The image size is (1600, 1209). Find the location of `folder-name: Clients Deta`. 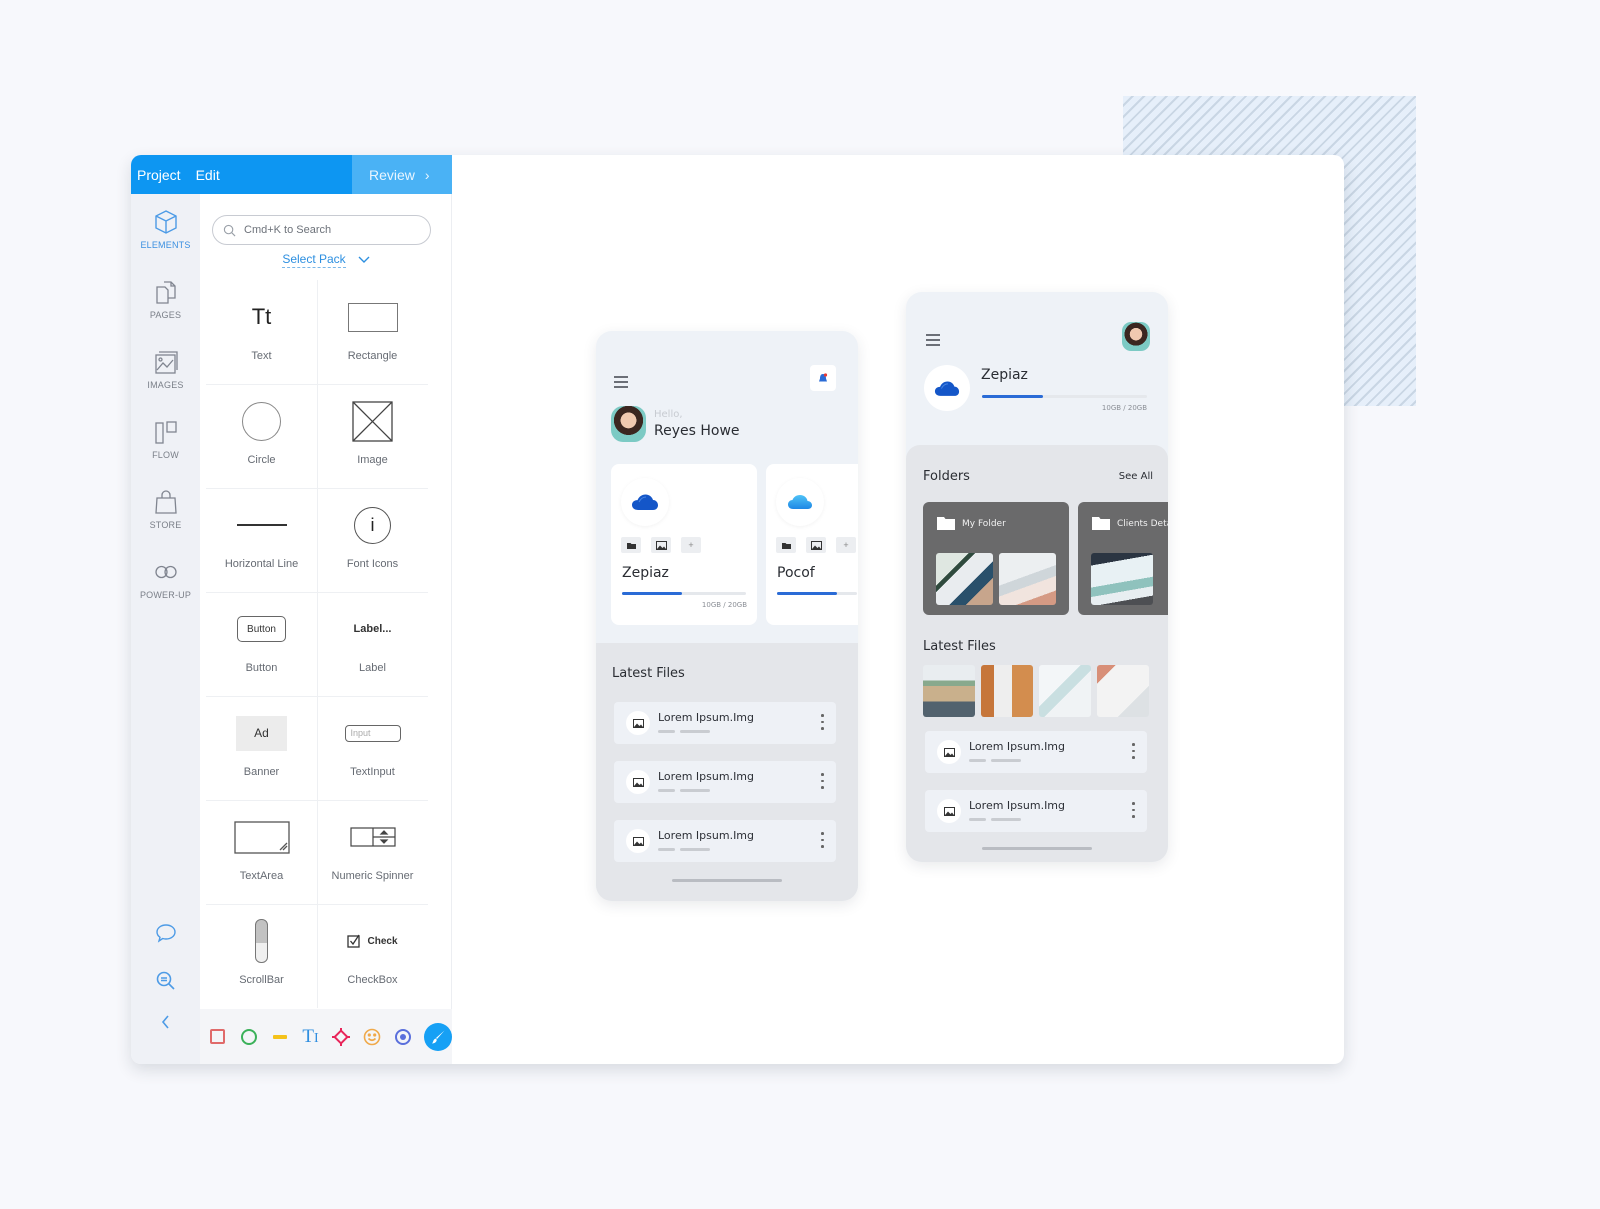

folder-name: Clients Deta is located at coordinates (1142, 524).